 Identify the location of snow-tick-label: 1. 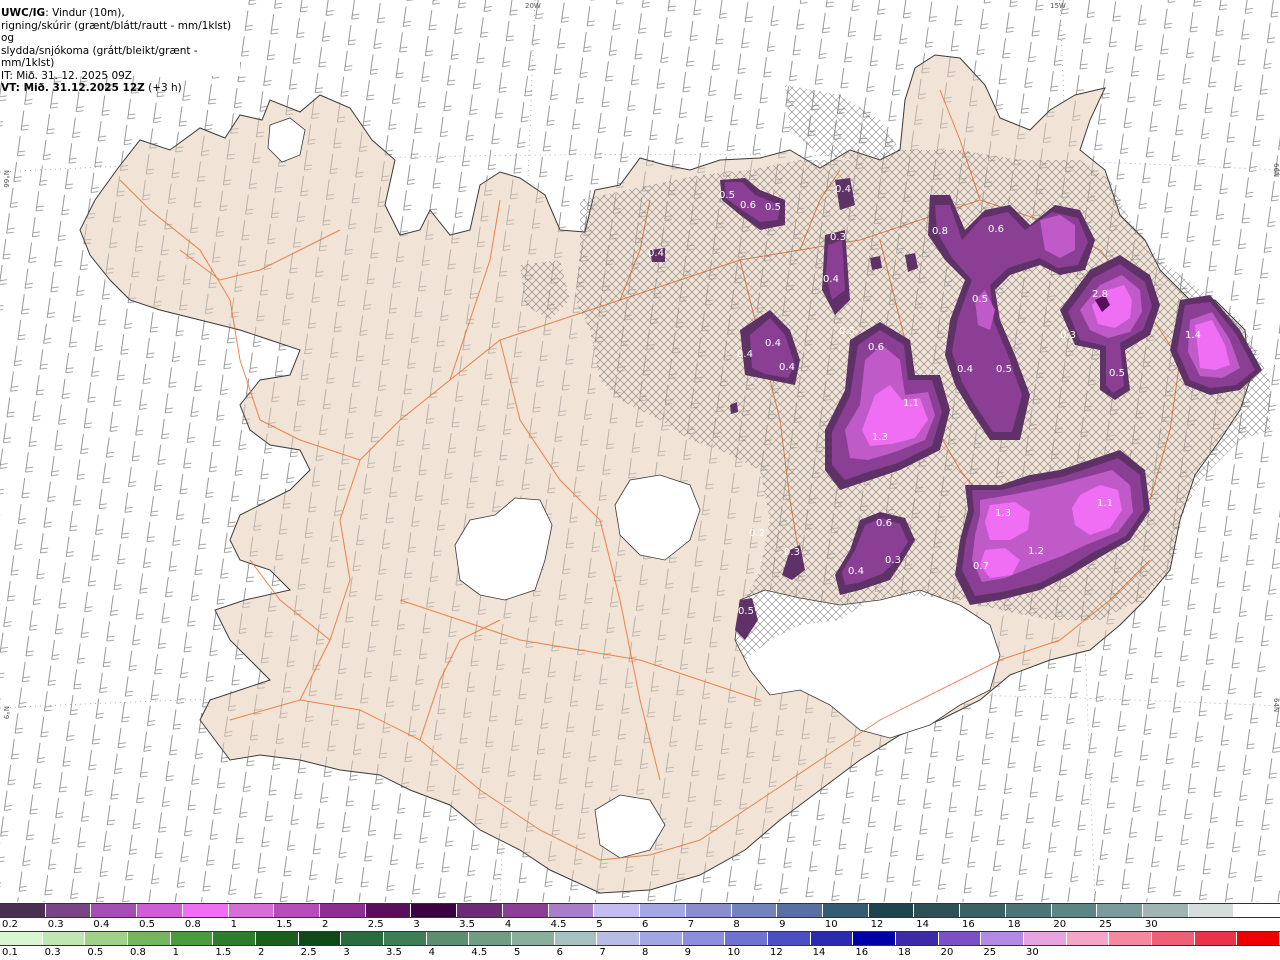
(233, 924).